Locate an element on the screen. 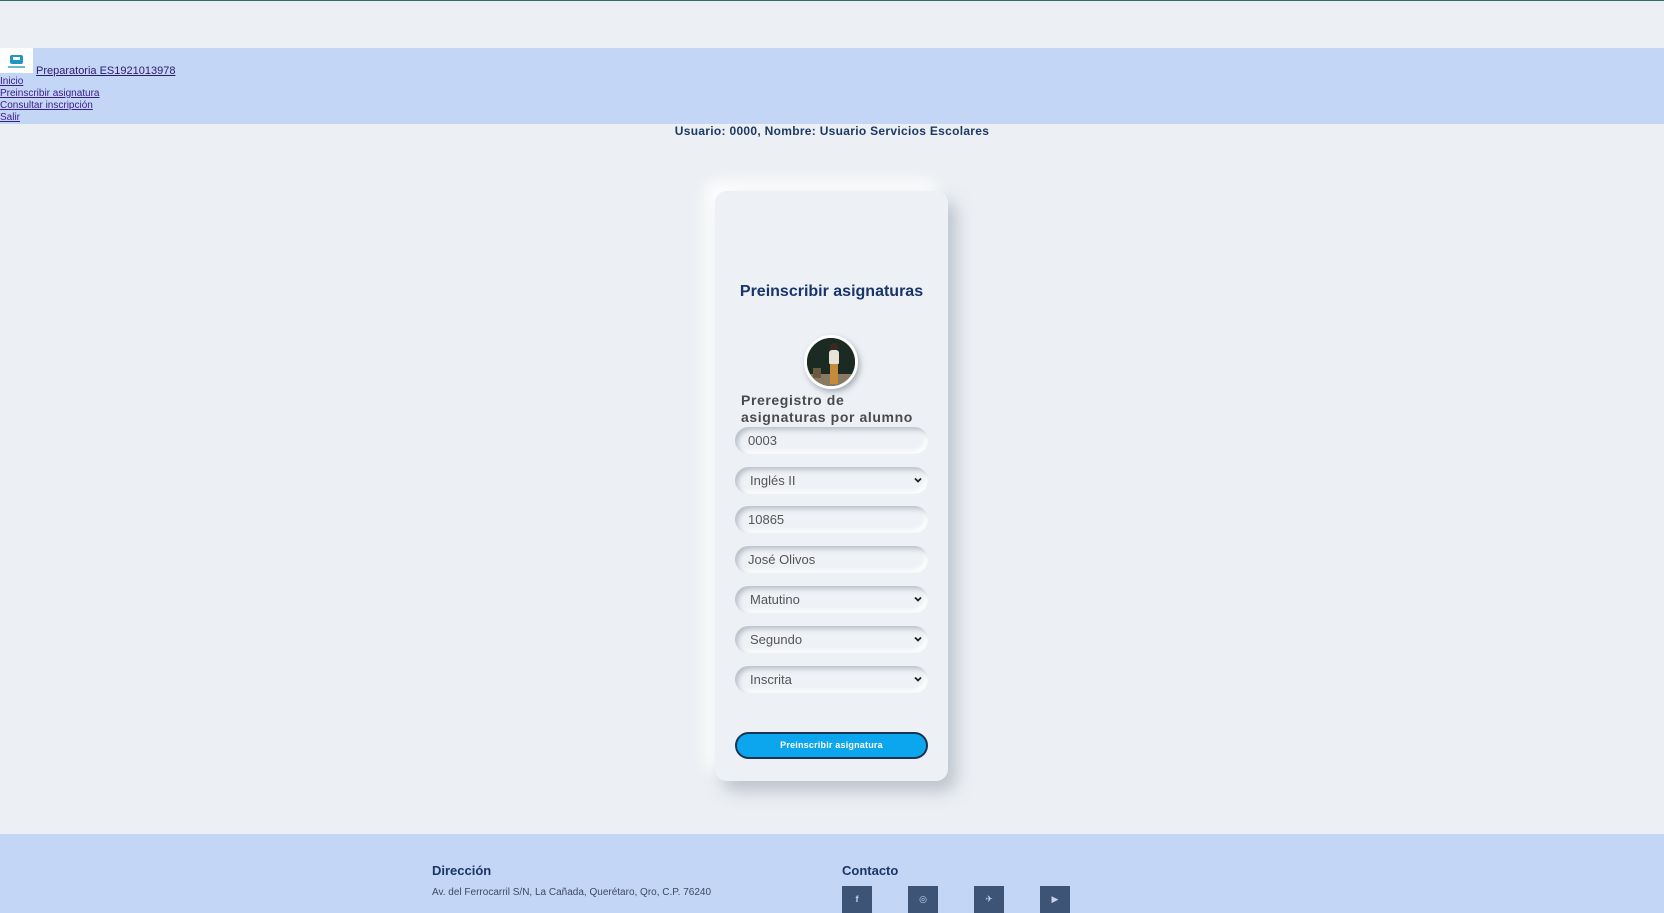 This screenshot has height=913, width=1664. subject-select-value: Inglés II is located at coordinates (773, 480).